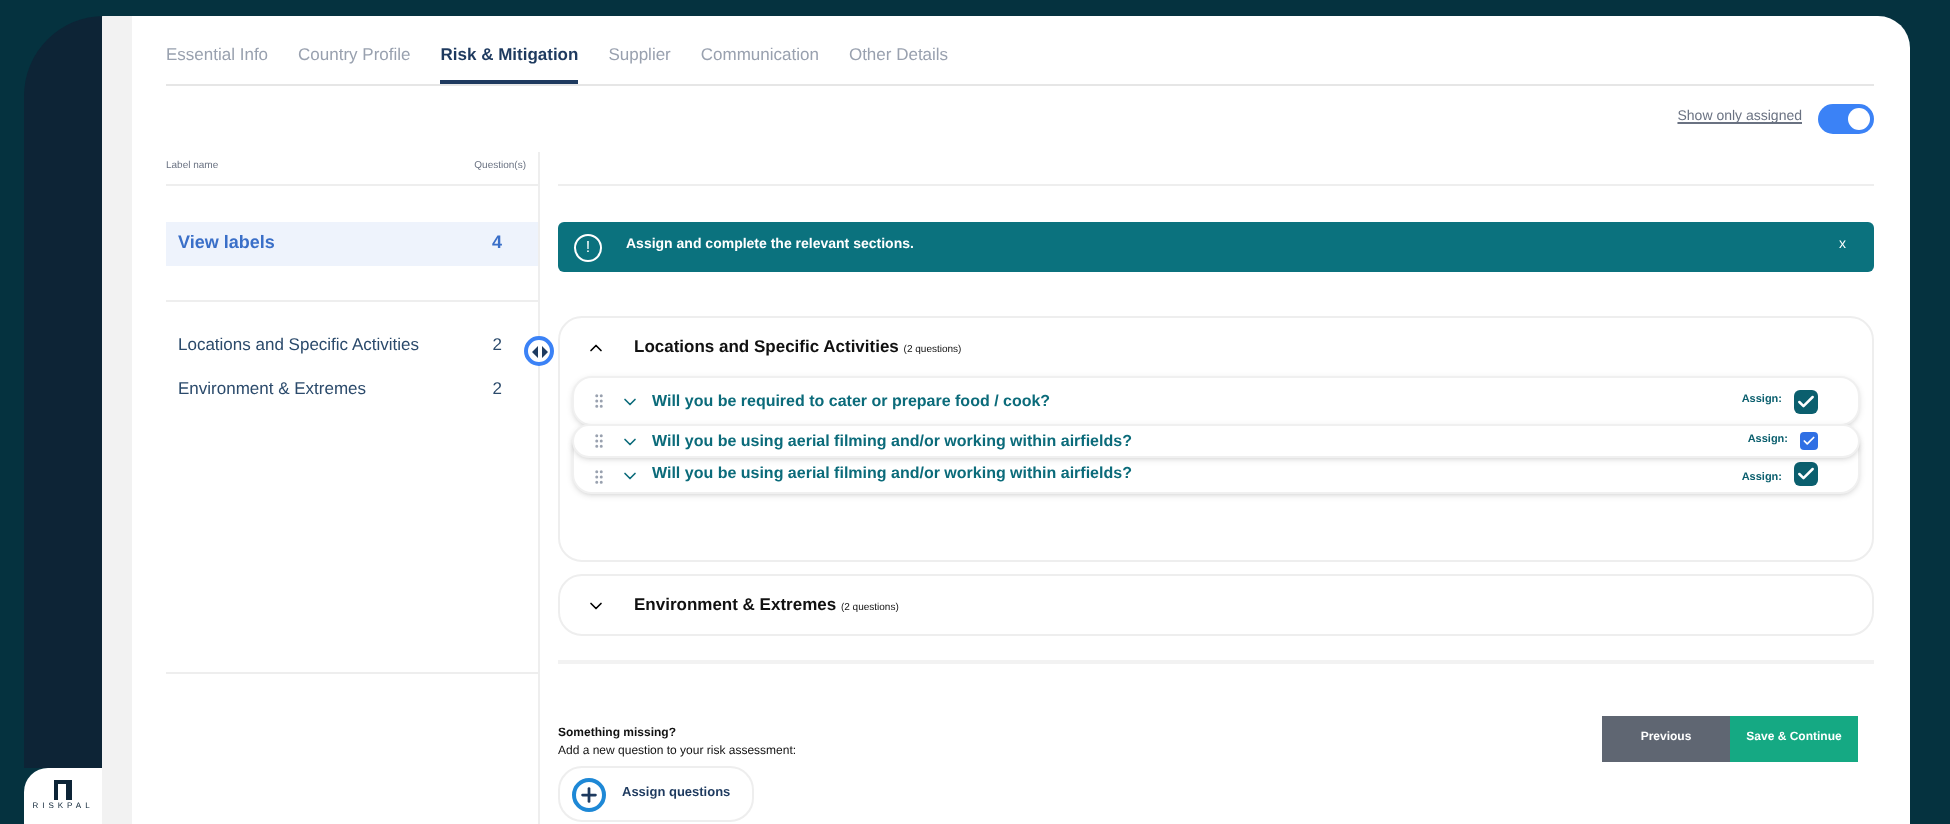  What do you see at coordinates (343, 344) in the screenshot?
I see `label-item: Locations and Specific Activities 2` at bounding box center [343, 344].